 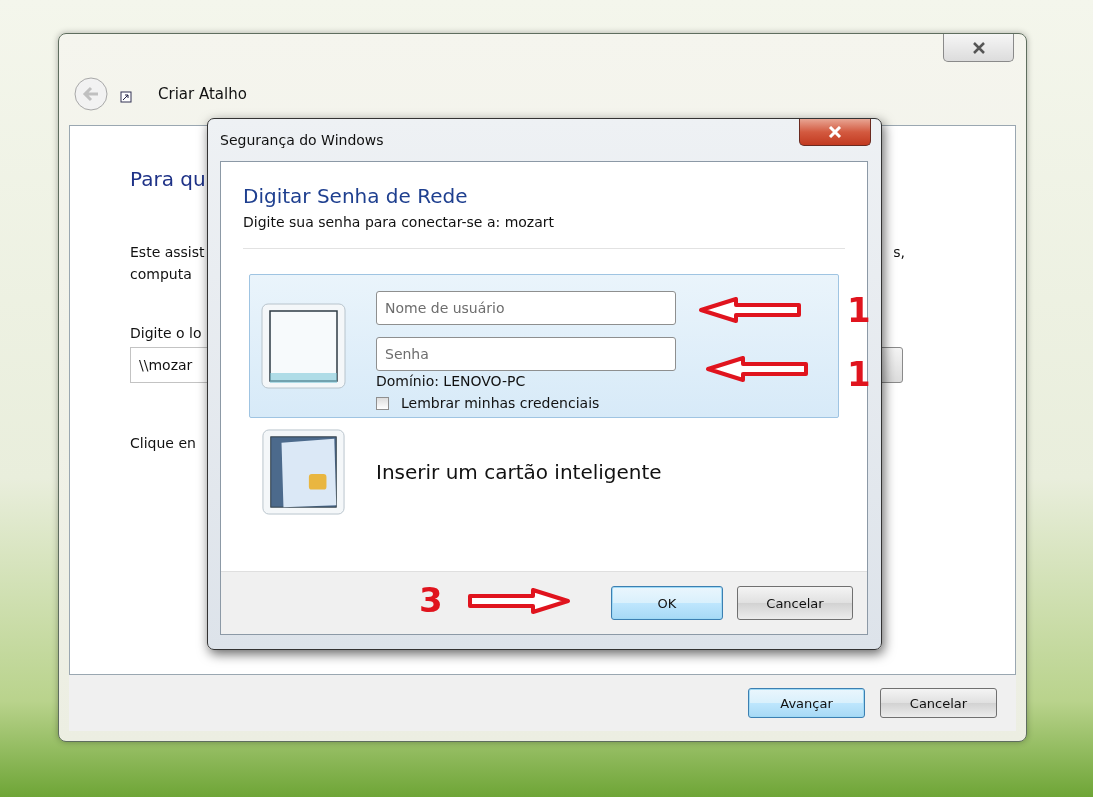 What do you see at coordinates (382, 403) in the screenshot?
I see `remember-checkbox` at bounding box center [382, 403].